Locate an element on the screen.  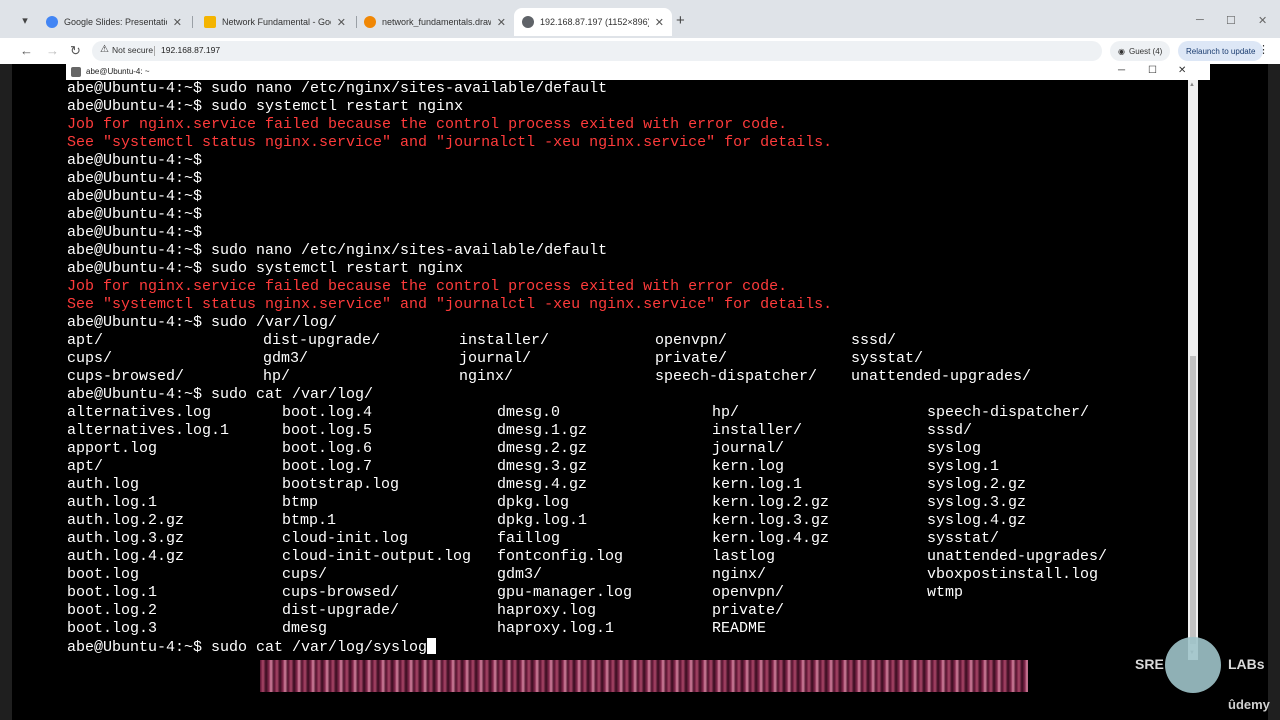
tab-google-slides: Google Slides: Presentation Slides ✕ is located at coordinates (114, 22).